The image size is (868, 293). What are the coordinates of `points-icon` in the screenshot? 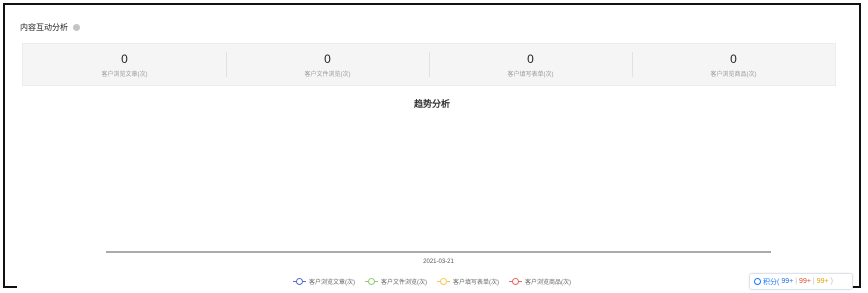 It's located at (757, 281).